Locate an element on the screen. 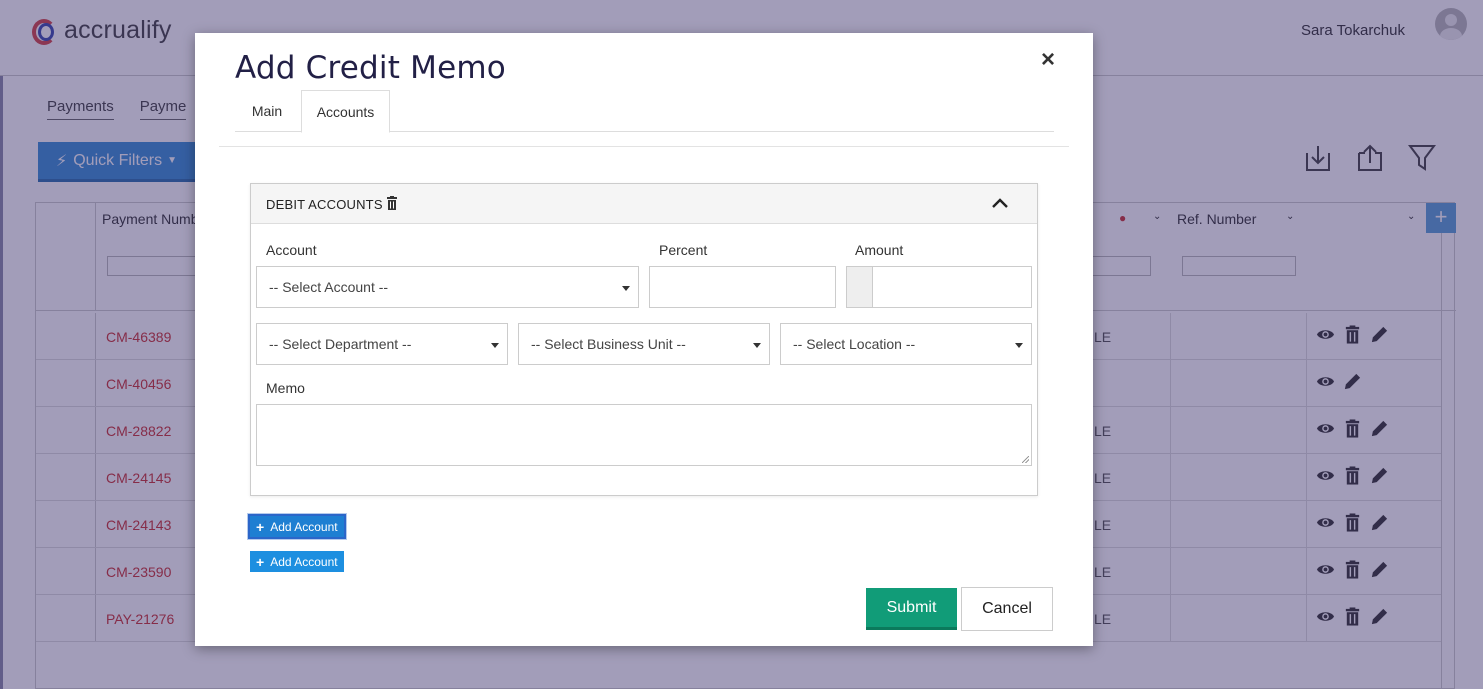 The height and width of the screenshot is (689, 1483). amount-label: Amount is located at coordinates (879, 250).